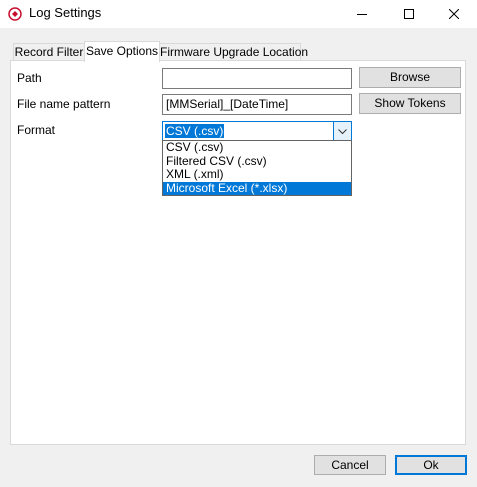 This screenshot has width=477, height=487. I want to click on format-option-csv: CSV (.csv), so click(257, 147).